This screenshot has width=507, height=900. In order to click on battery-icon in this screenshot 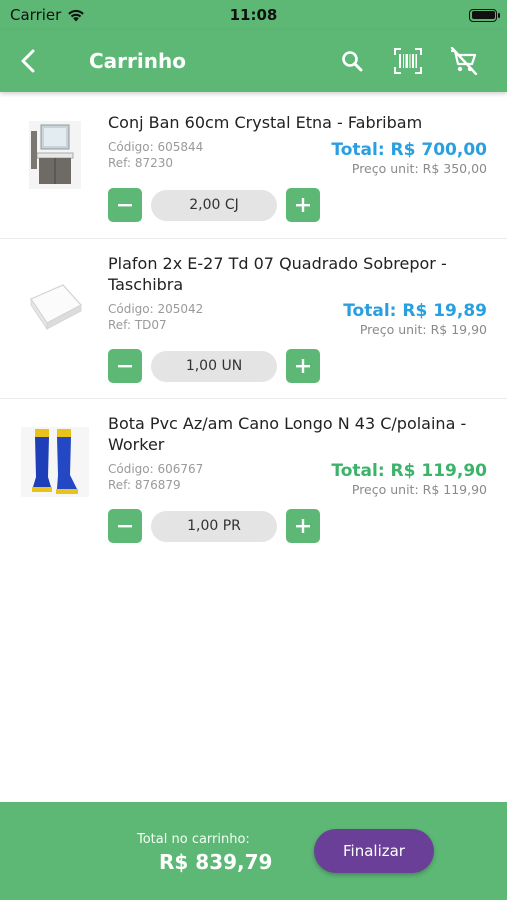, I will do `click(484, 15)`.